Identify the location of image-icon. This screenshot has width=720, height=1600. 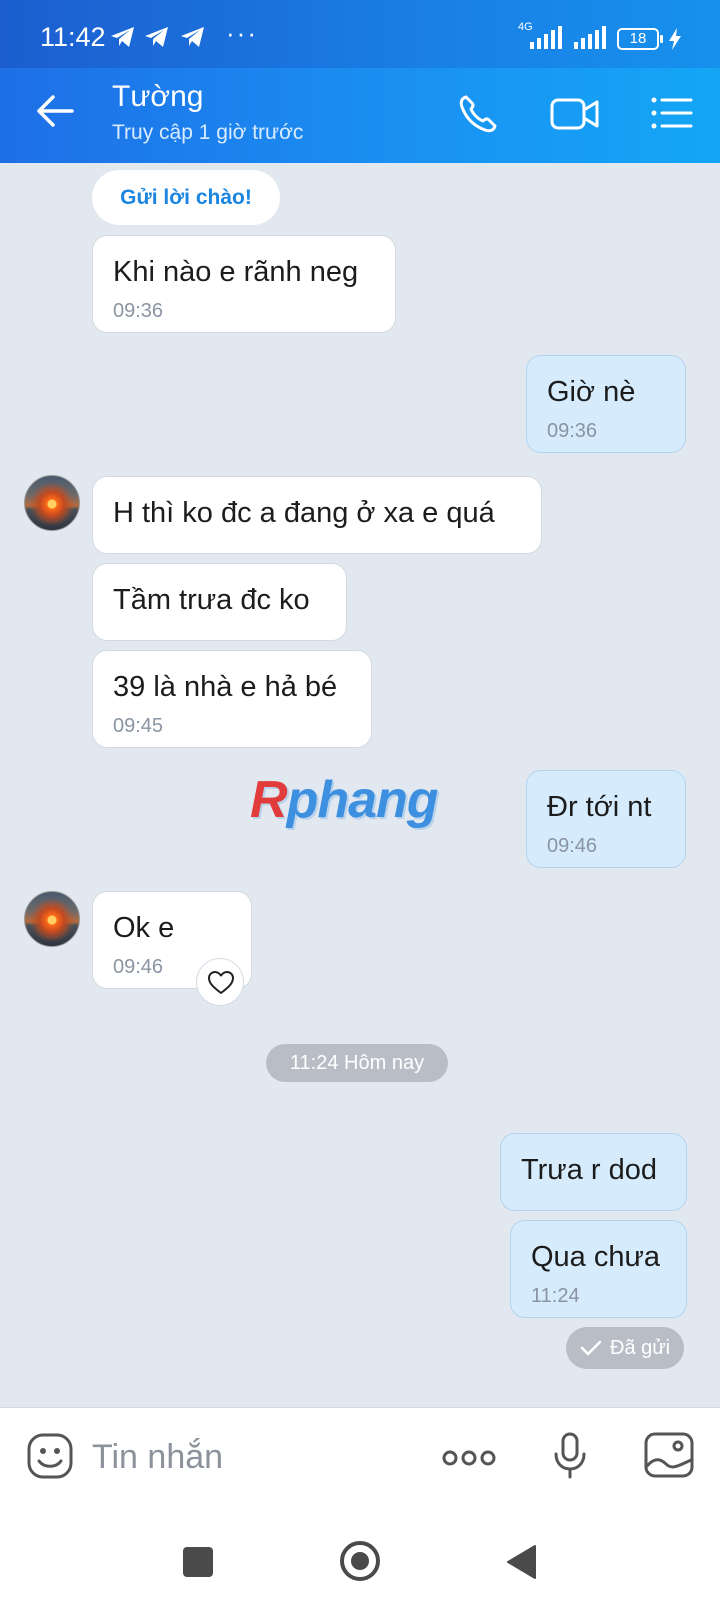
(669, 1455).